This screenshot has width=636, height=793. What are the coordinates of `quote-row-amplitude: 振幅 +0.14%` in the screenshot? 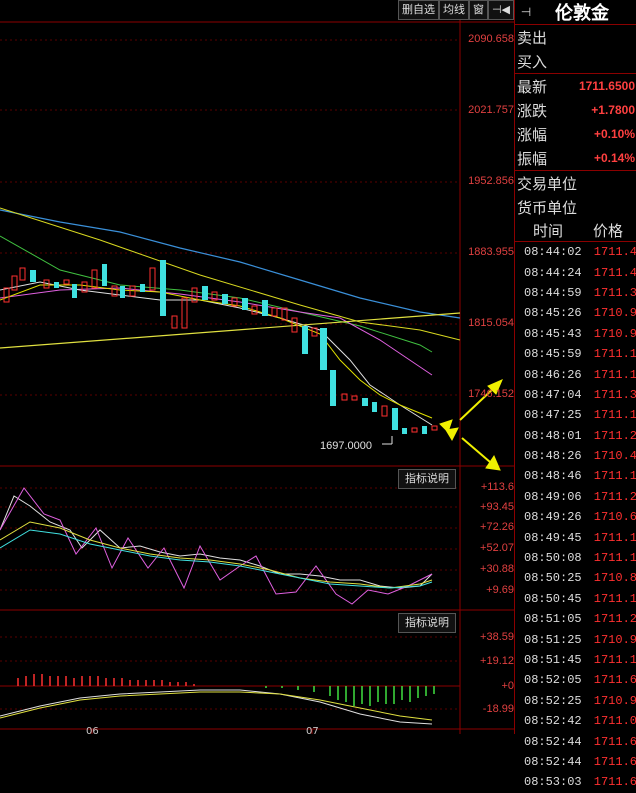 It's located at (575, 158).